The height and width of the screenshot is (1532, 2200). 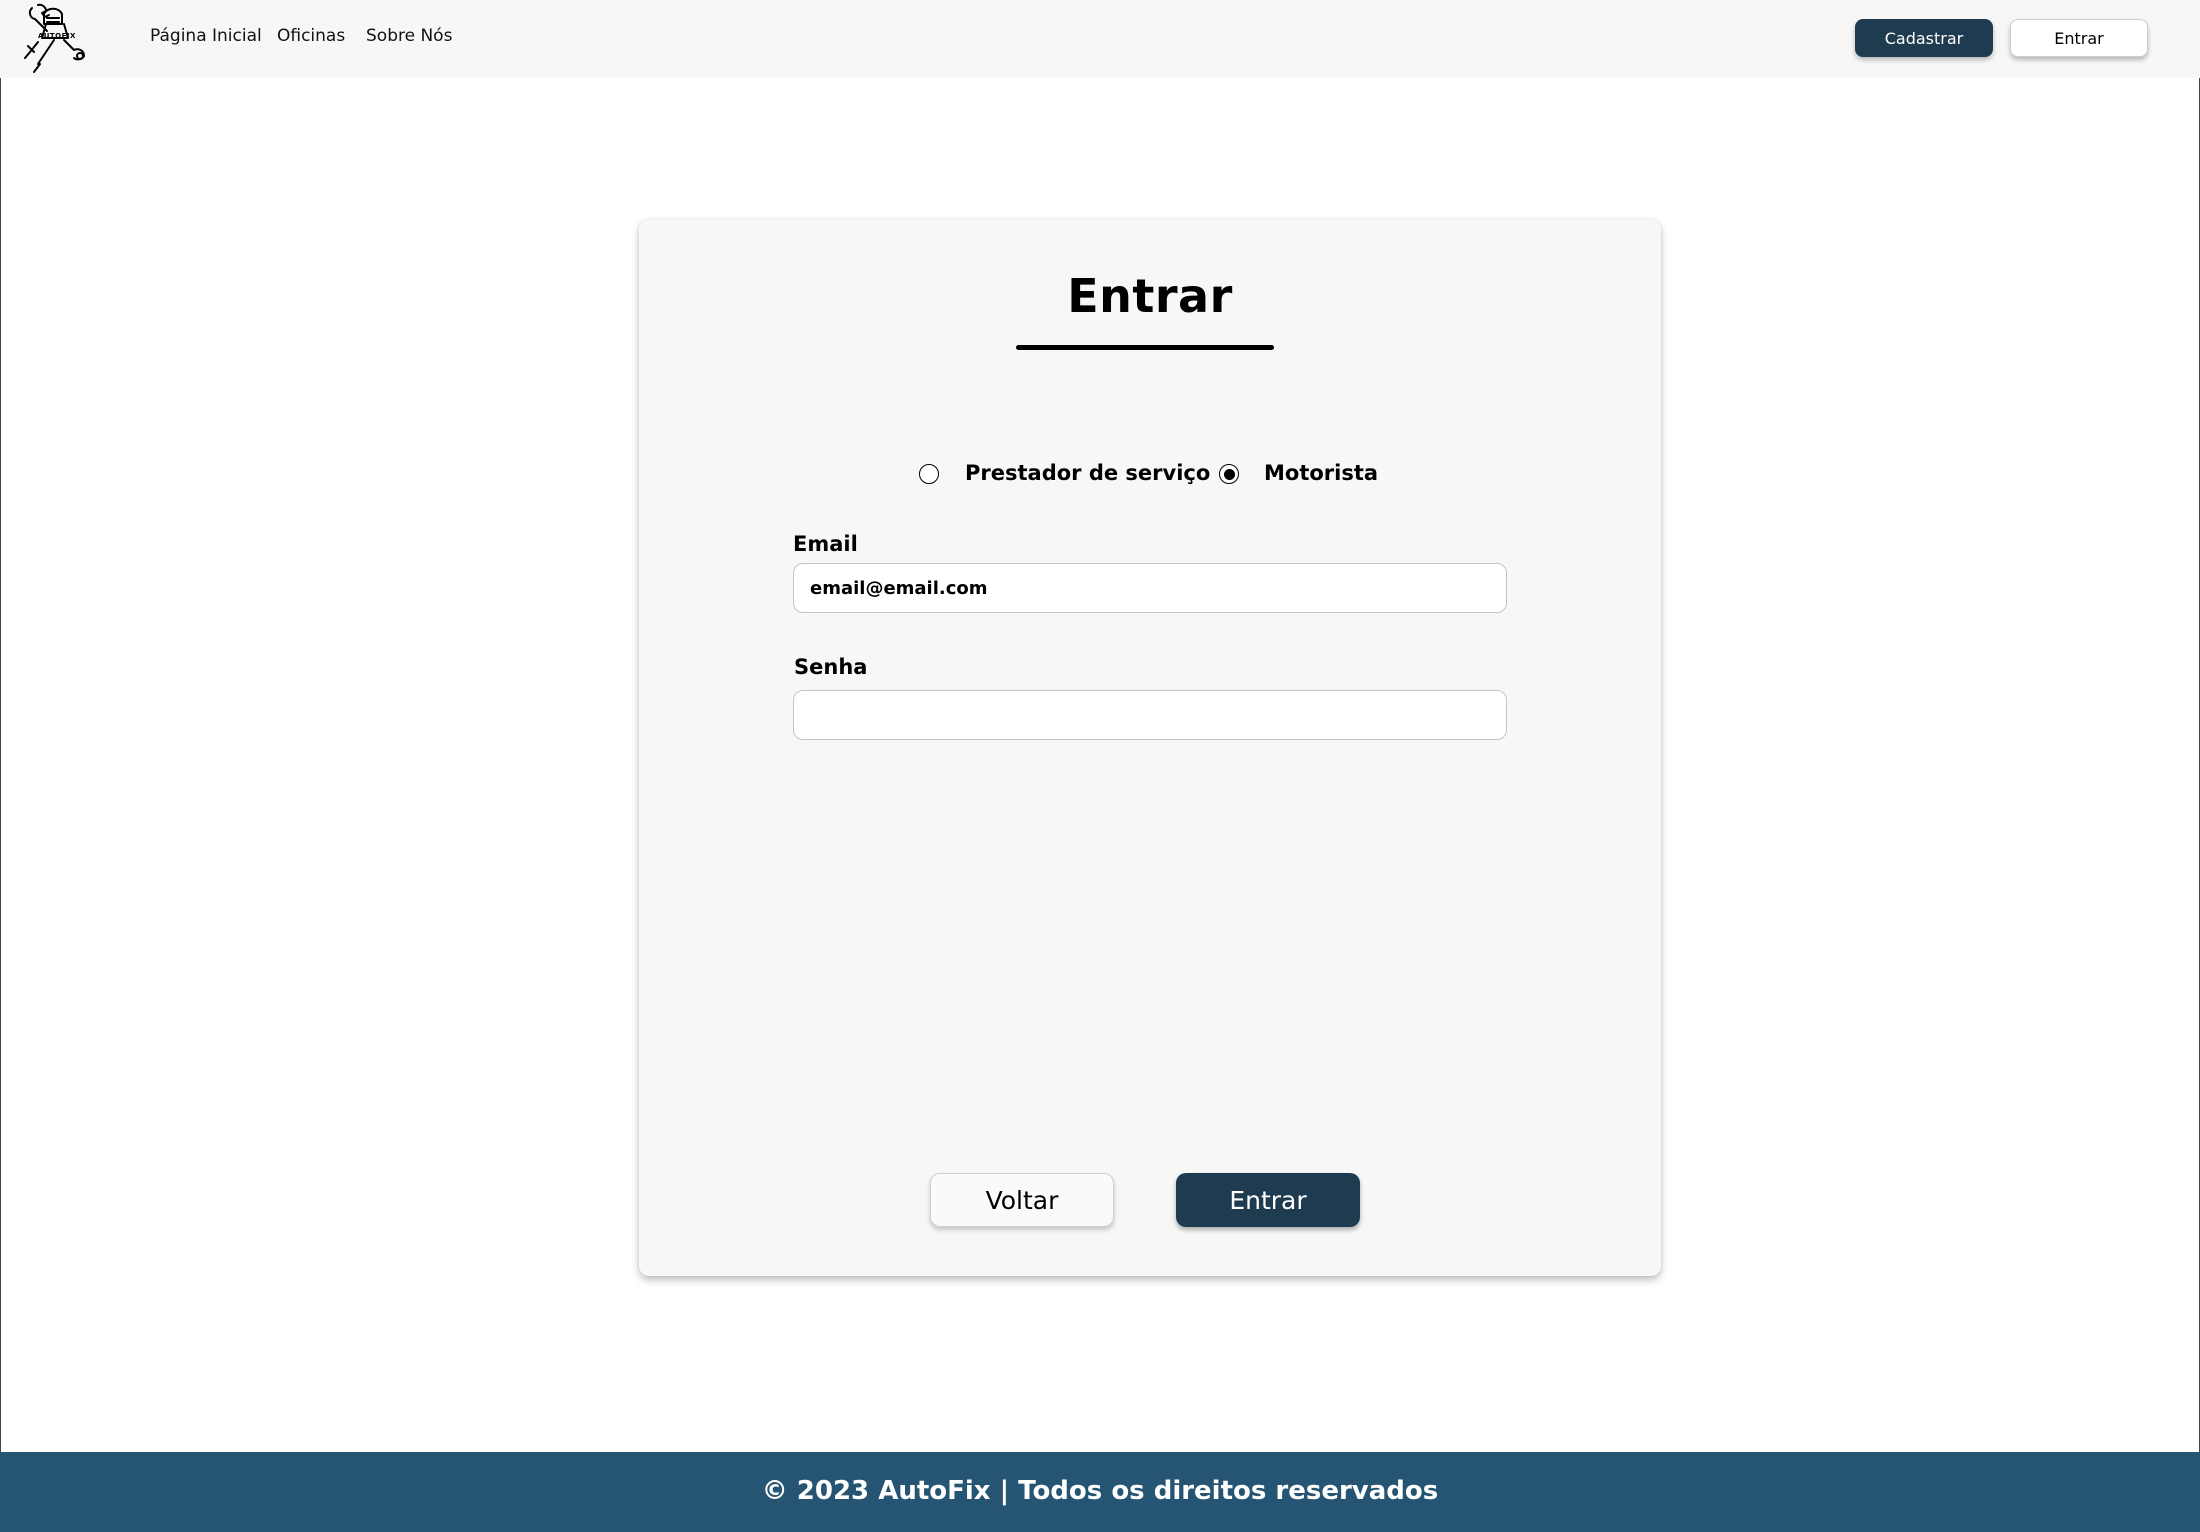 What do you see at coordinates (409, 36) in the screenshot?
I see `nav-link-about: Sobre Nós` at bounding box center [409, 36].